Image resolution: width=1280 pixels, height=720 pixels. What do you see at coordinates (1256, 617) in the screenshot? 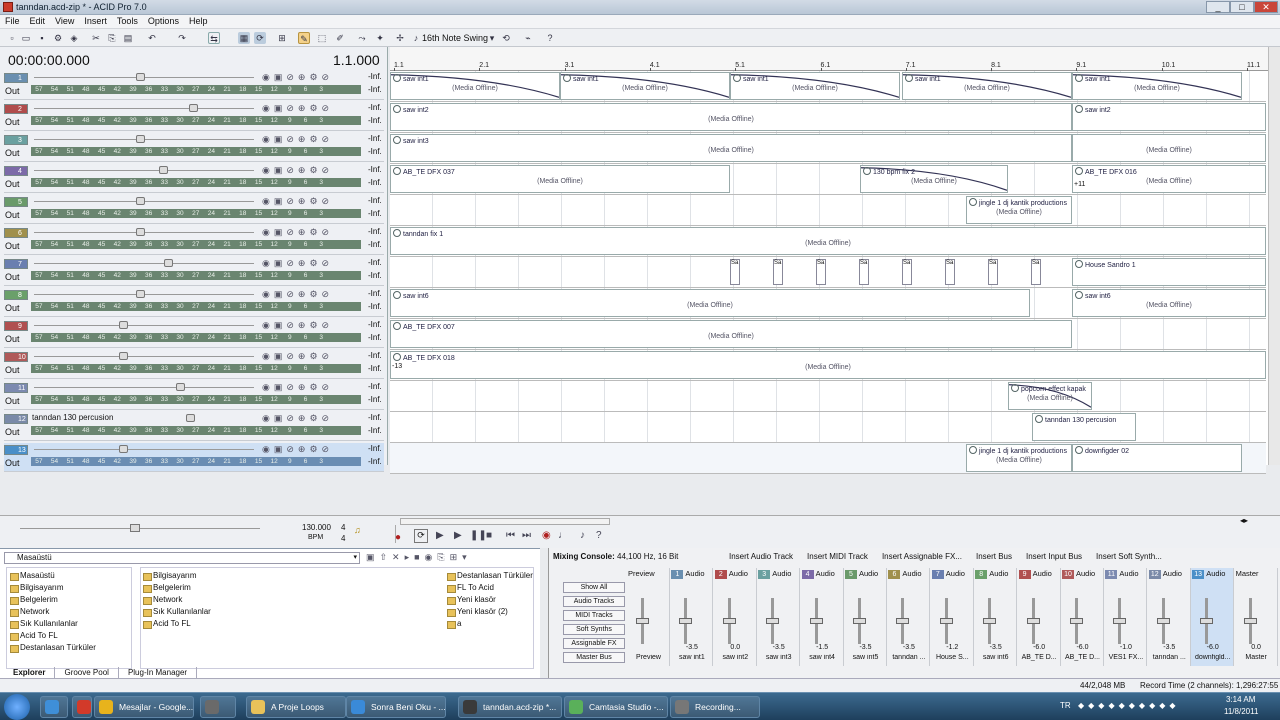
I see `mixer-channel: Master 0.0 Master` at bounding box center [1256, 617].